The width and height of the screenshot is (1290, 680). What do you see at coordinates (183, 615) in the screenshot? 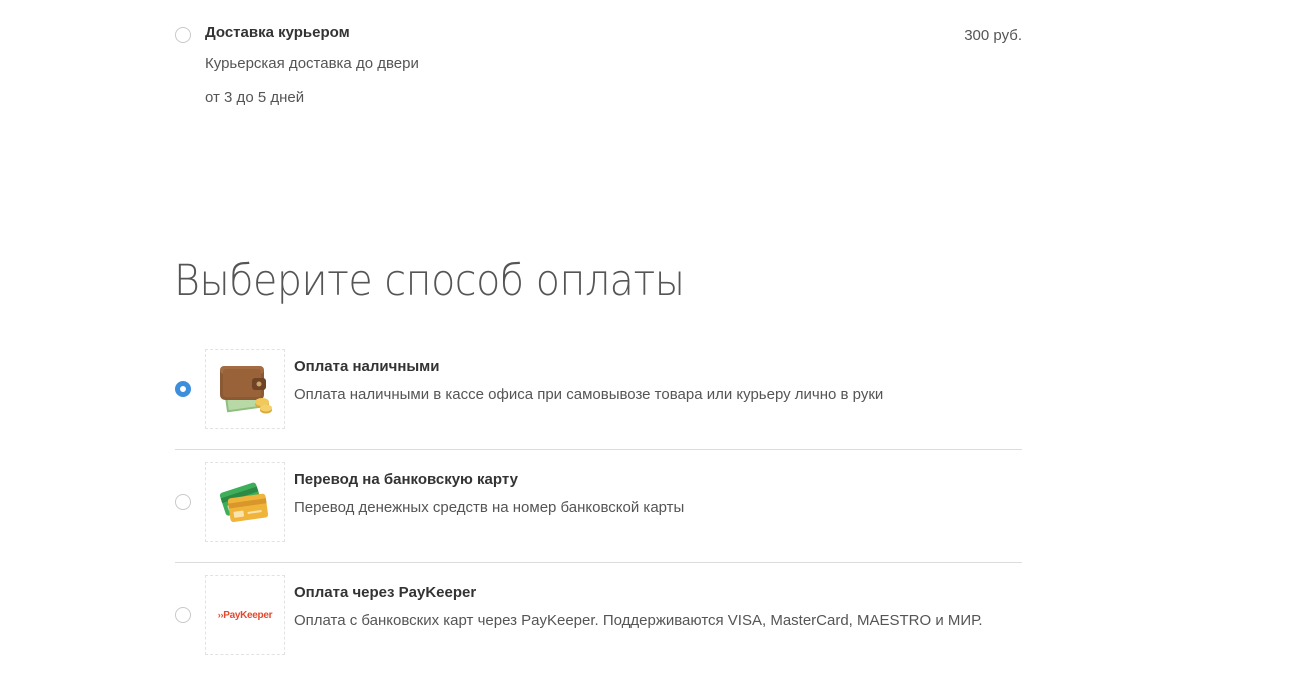
I see `payment-radio-paykeeper` at bounding box center [183, 615].